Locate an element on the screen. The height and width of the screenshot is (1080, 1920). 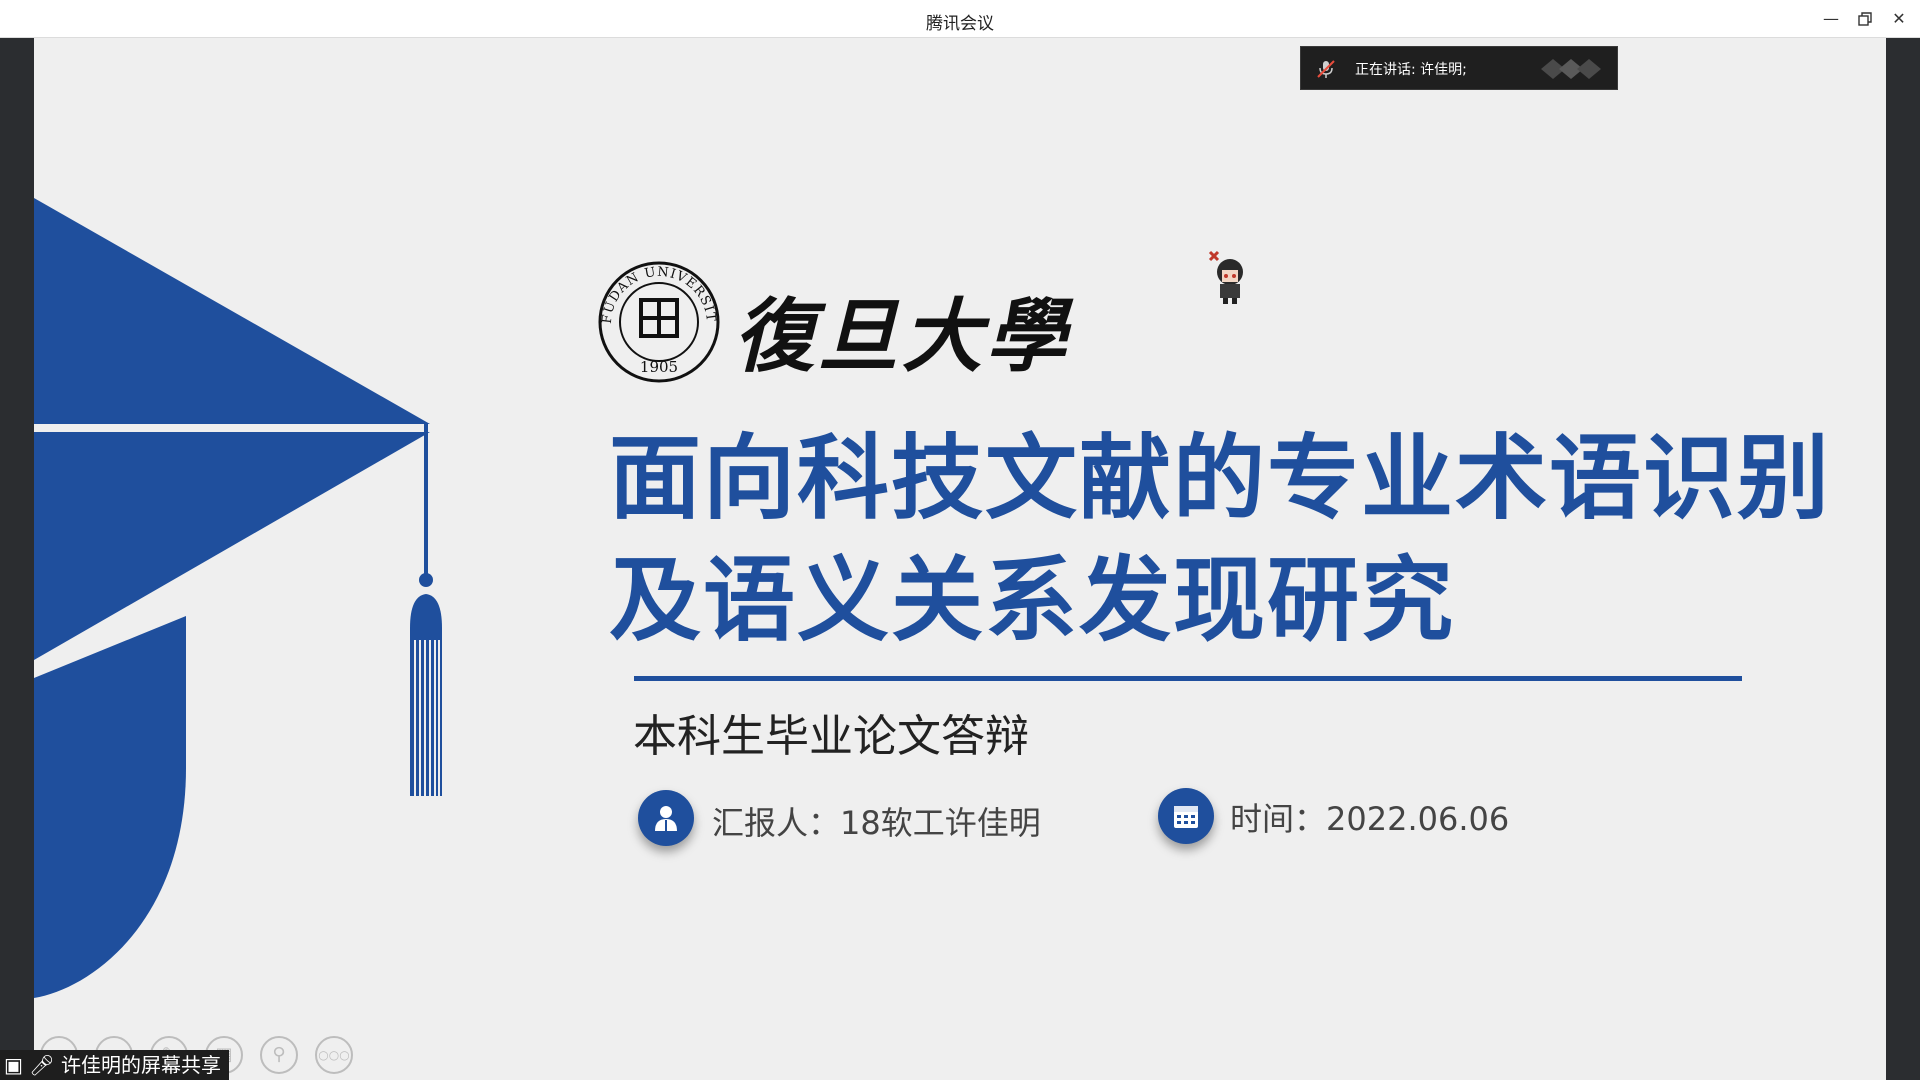
audio-activity-icon is located at coordinates (1571, 69).